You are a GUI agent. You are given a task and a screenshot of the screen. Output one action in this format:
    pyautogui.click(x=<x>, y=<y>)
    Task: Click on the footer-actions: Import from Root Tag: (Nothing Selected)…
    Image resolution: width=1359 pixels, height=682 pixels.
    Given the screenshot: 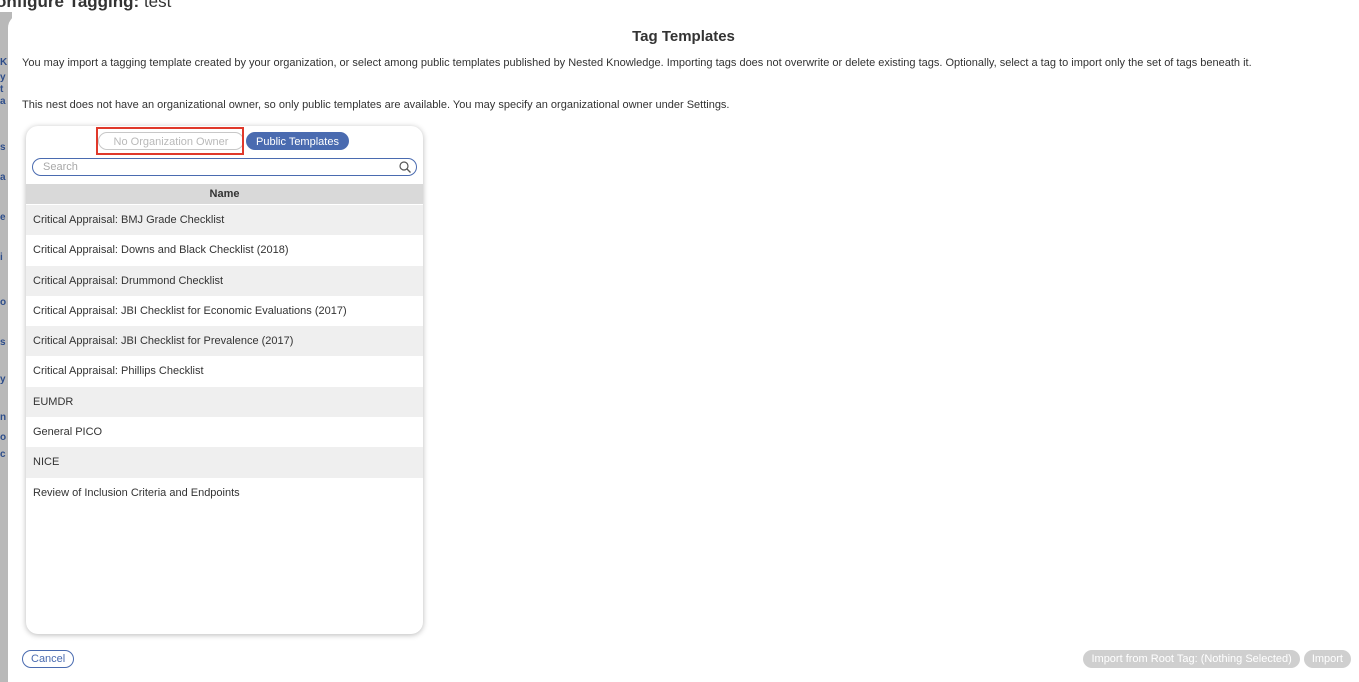 What is the action you would take?
    pyautogui.click(x=1215, y=659)
    